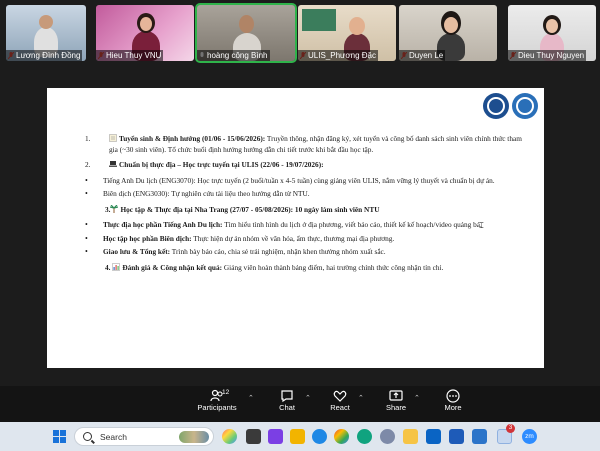 Image resolution: width=600 pixels, height=451 pixels. What do you see at coordinates (130, 55) in the screenshot?
I see `participant-name: Hieu Thuy VNU` at bounding box center [130, 55].